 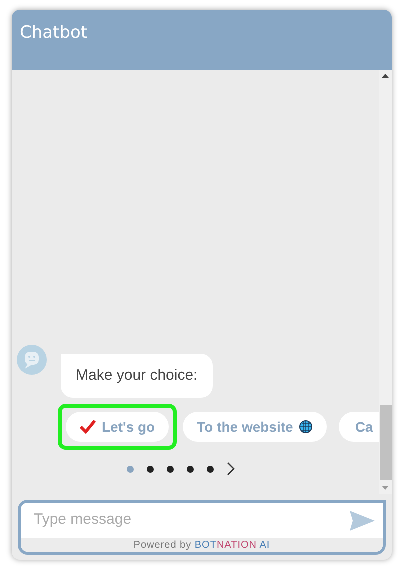 I want to click on choice-button: Let's go, so click(x=118, y=427).